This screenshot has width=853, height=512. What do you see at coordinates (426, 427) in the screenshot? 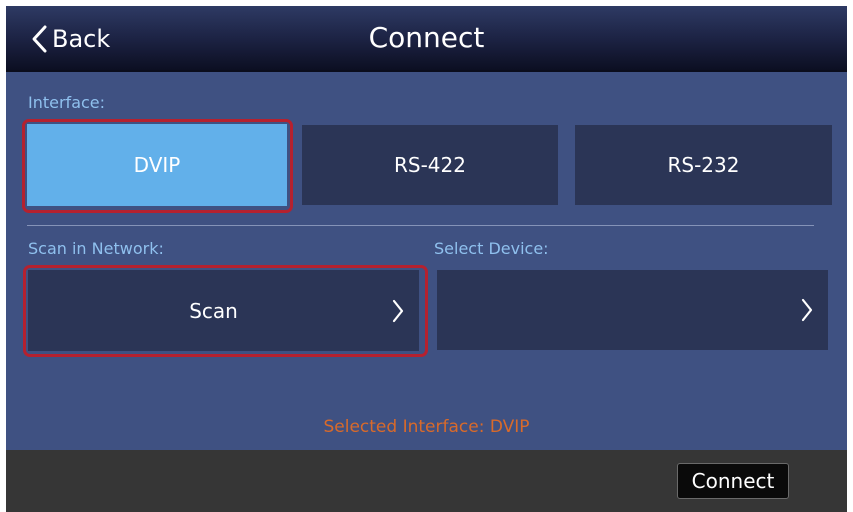
I see `selected-interface-status: Selected Interface: DVIP` at bounding box center [426, 427].